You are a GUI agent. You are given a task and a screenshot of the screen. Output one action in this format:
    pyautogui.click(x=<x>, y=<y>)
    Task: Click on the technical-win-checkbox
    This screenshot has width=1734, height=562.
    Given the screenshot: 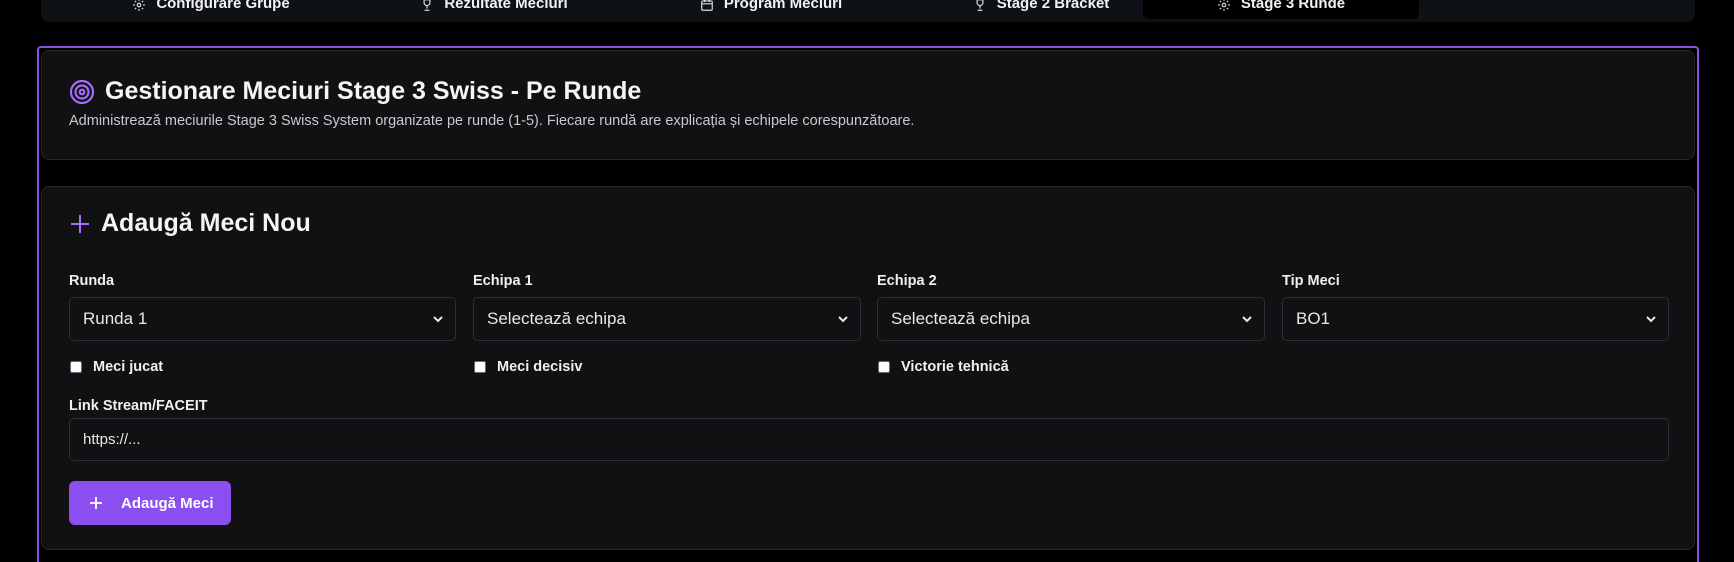 What is the action you would take?
    pyautogui.click(x=884, y=367)
    